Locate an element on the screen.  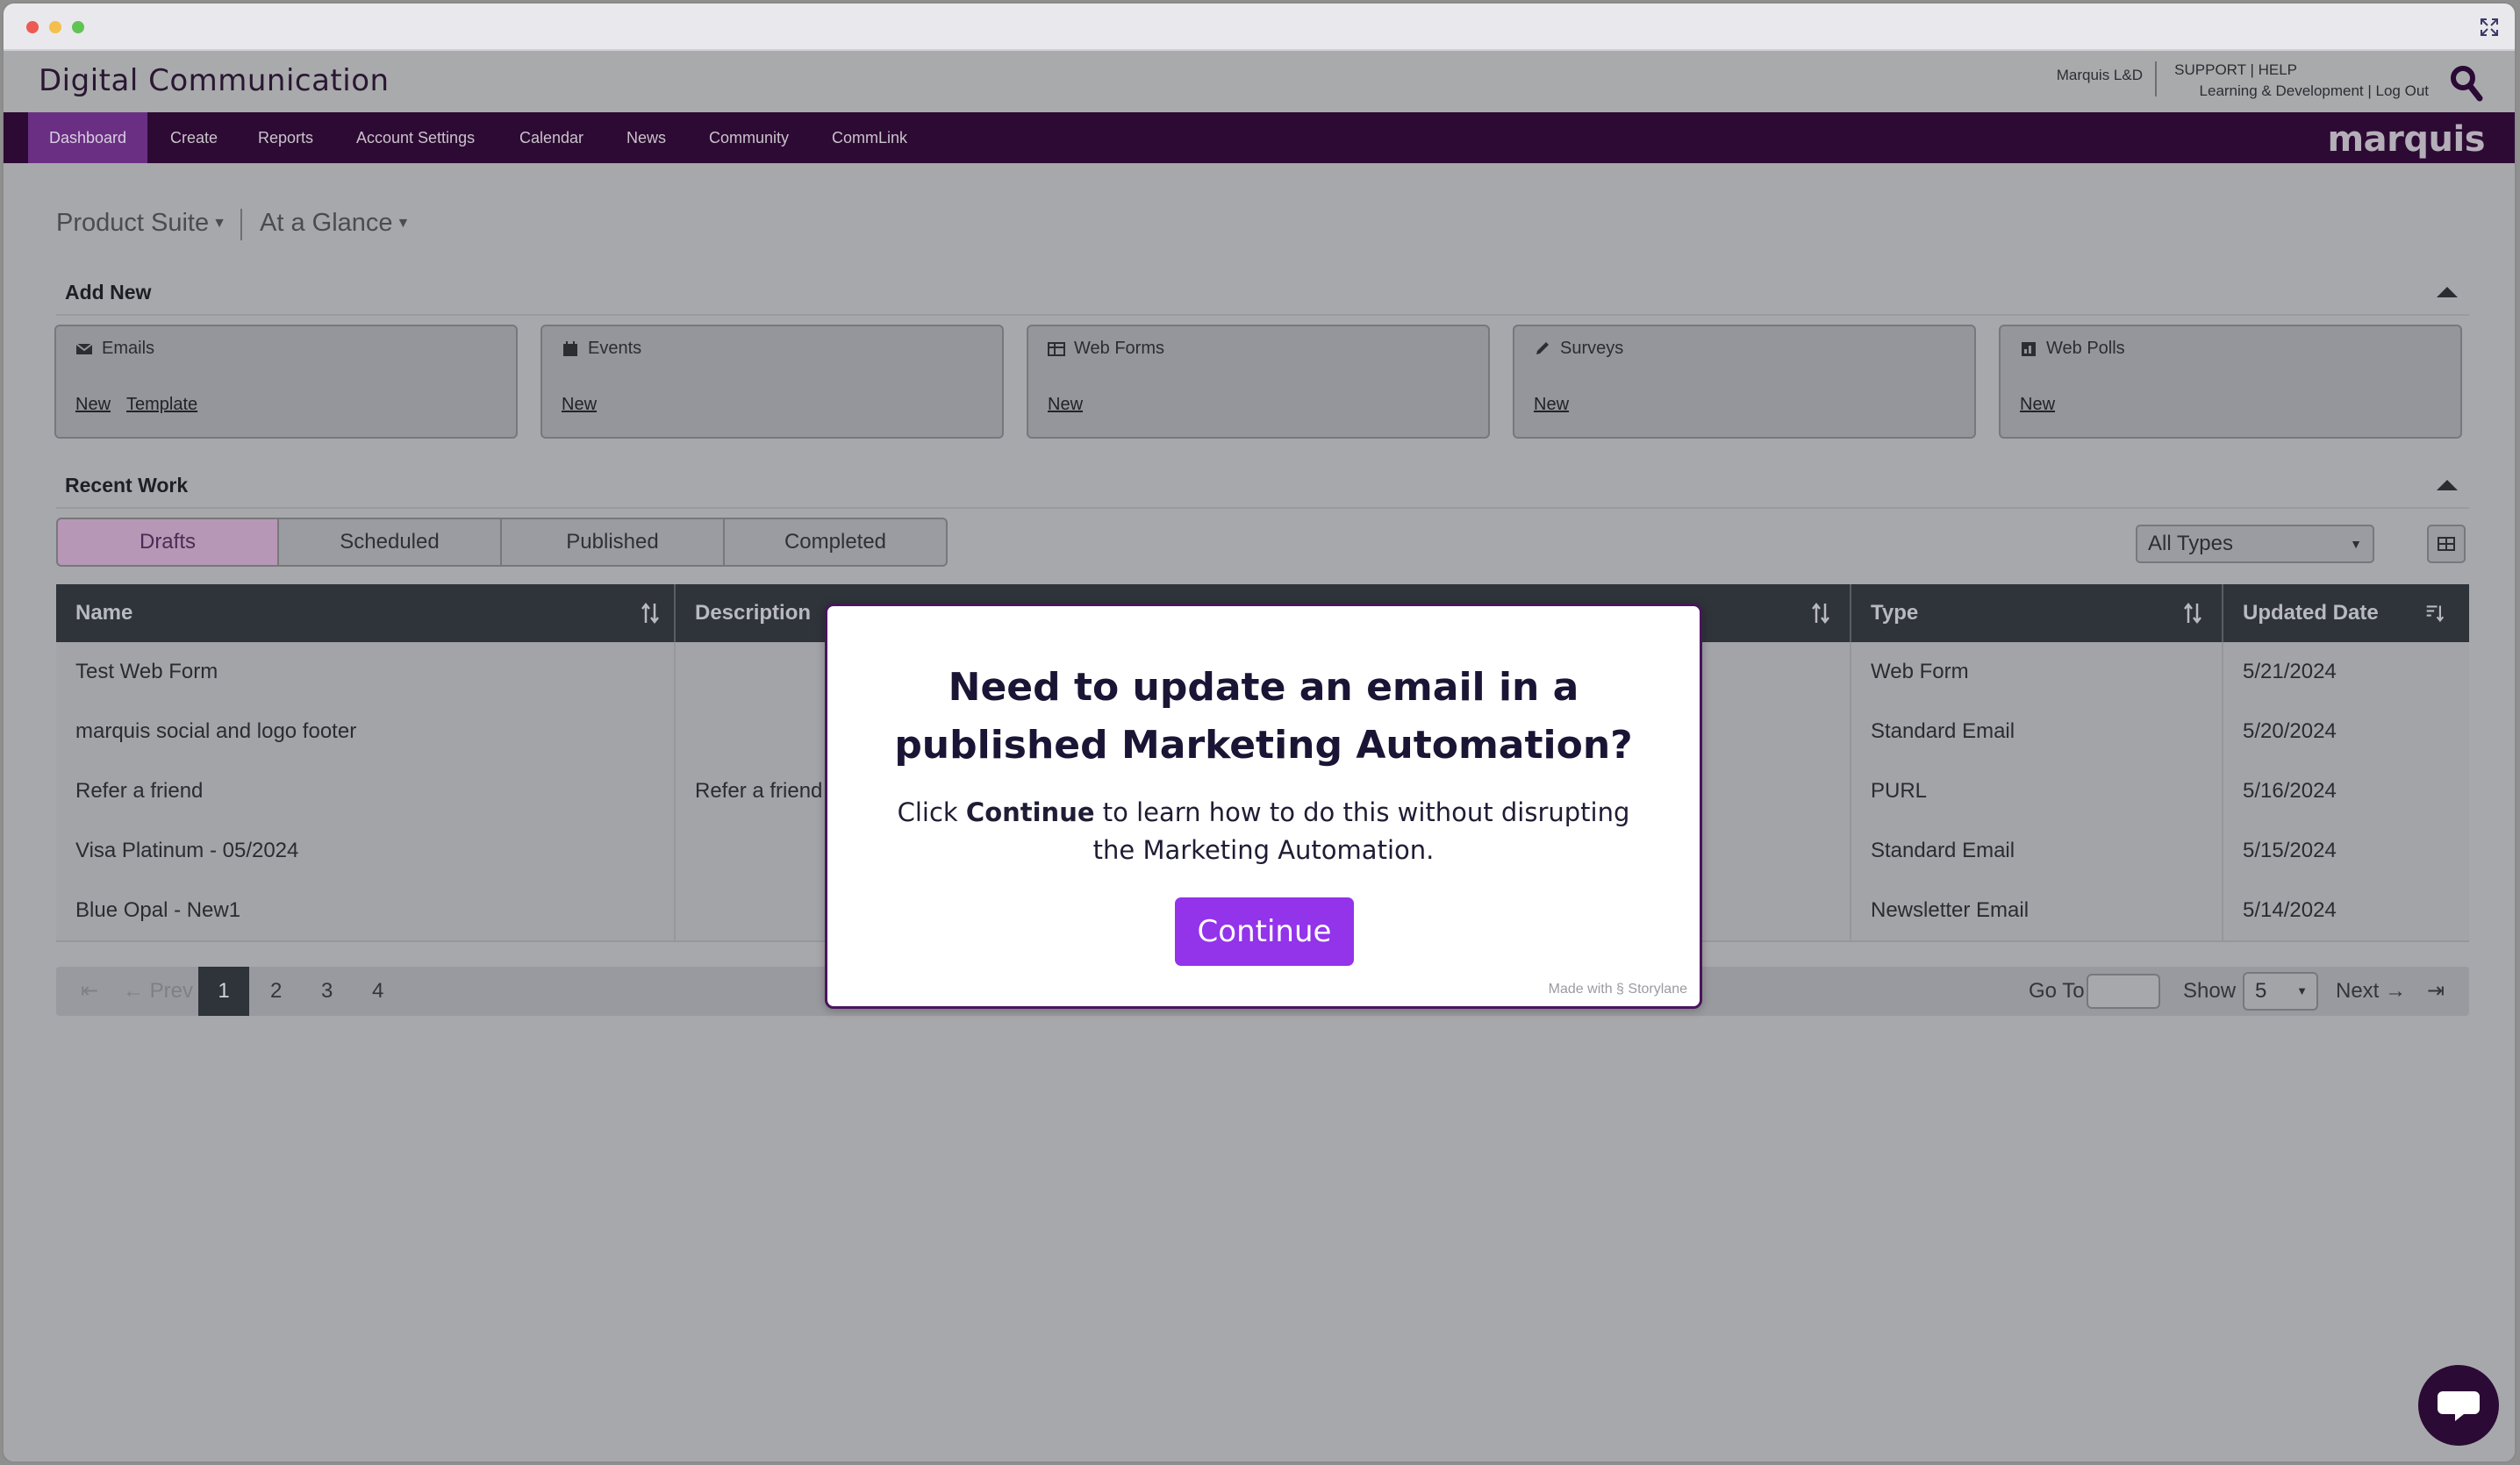
nav-news: News is located at coordinates (646, 137).